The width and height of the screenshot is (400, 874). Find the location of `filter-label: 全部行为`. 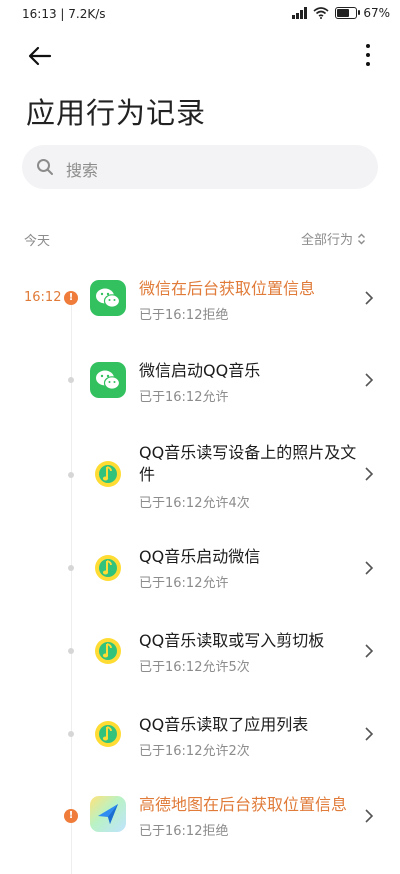

filter-label: 全部行为 is located at coordinates (326, 240).